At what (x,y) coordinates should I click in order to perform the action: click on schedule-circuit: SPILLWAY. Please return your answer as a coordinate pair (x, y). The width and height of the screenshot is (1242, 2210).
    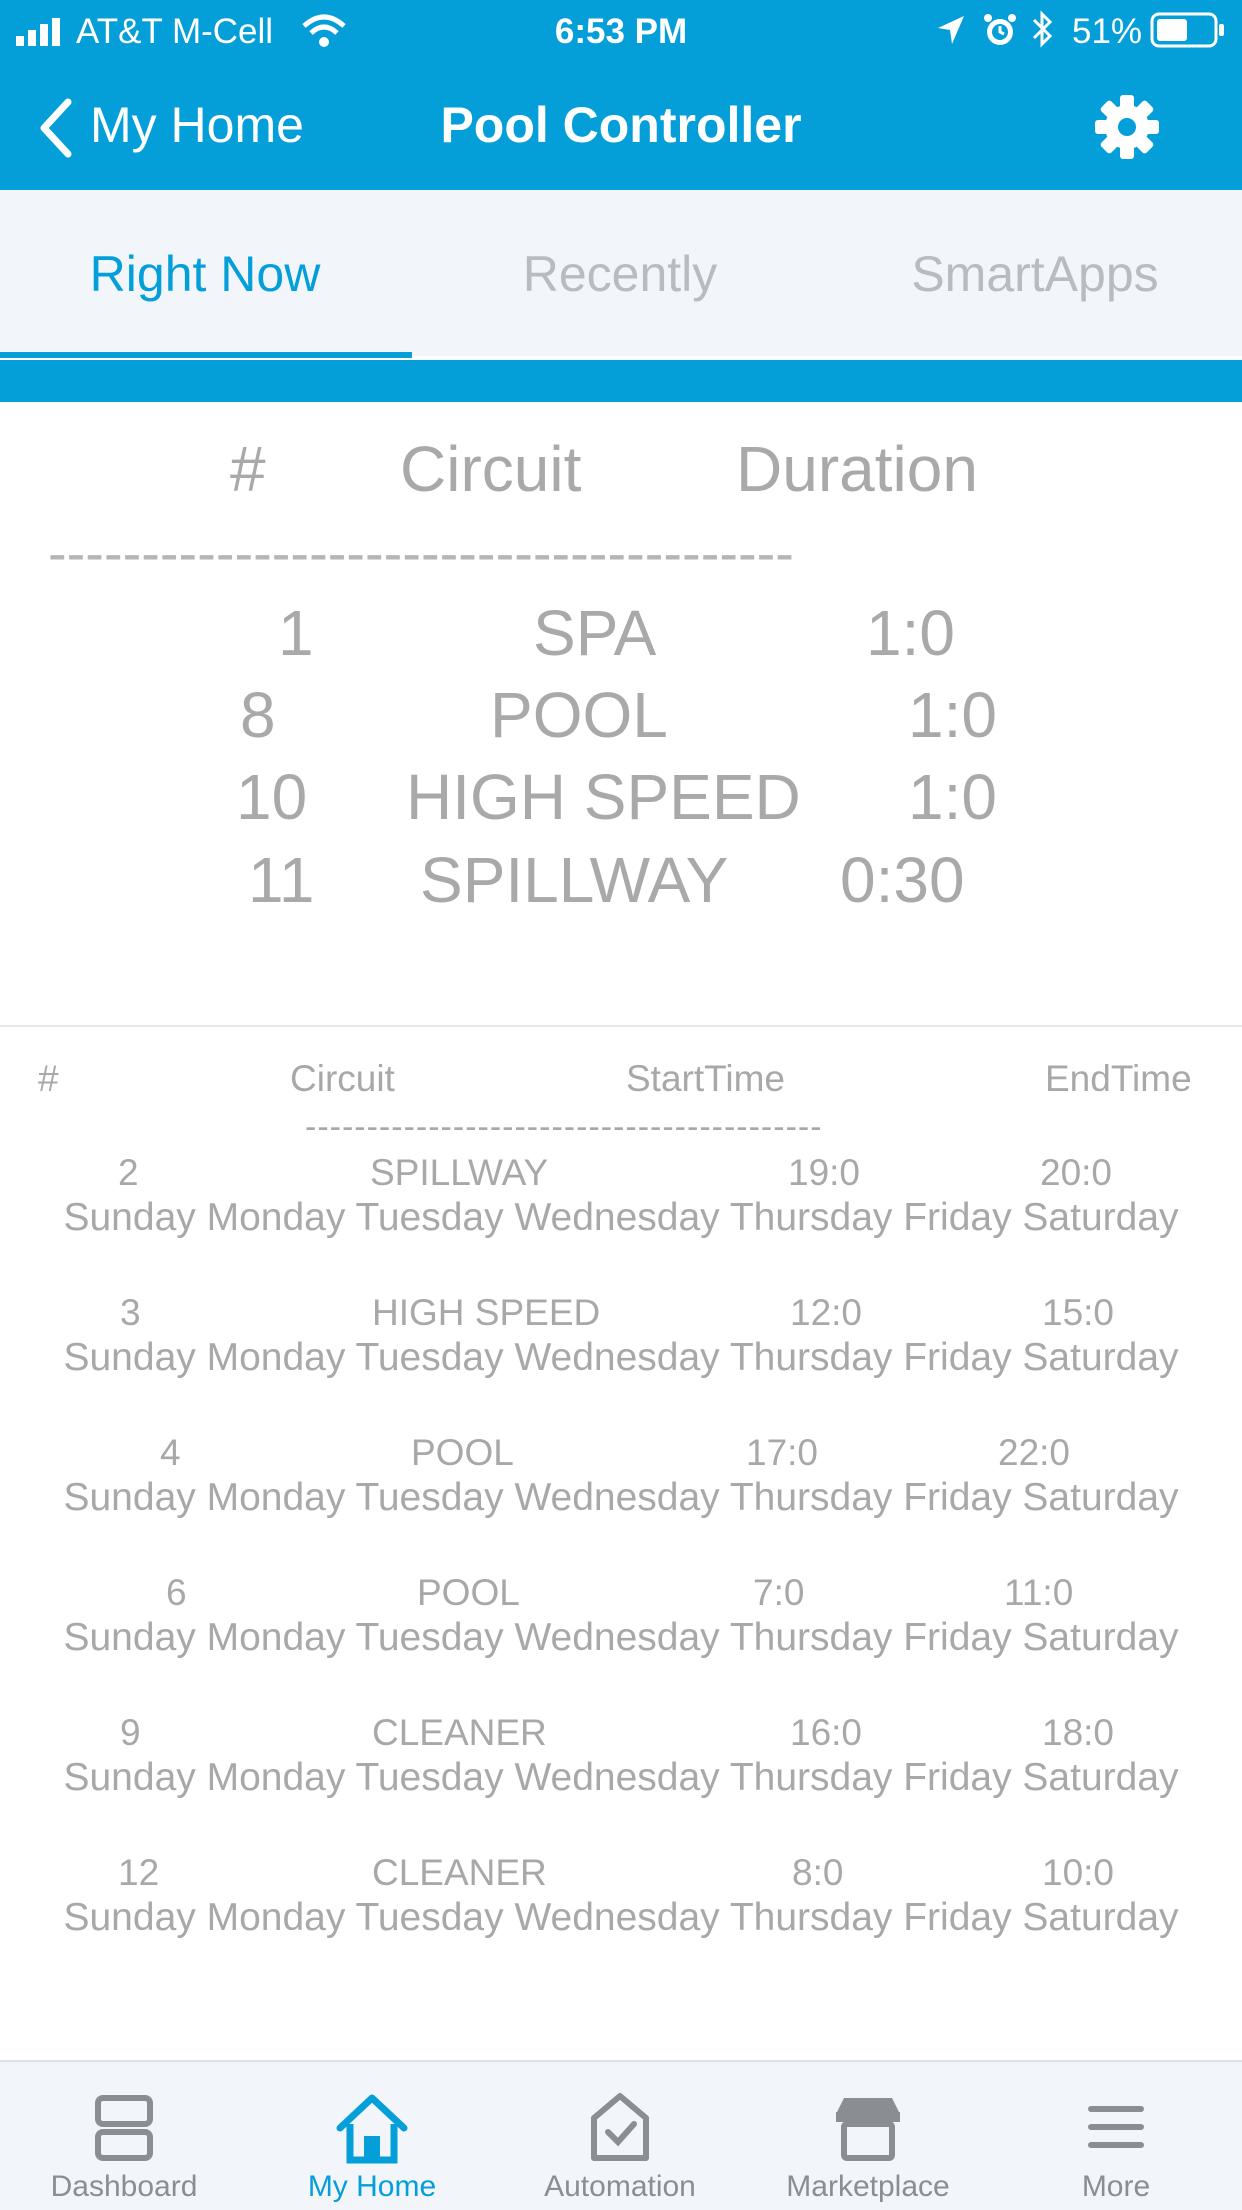
    Looking at the image, I should click on (459, 1172).